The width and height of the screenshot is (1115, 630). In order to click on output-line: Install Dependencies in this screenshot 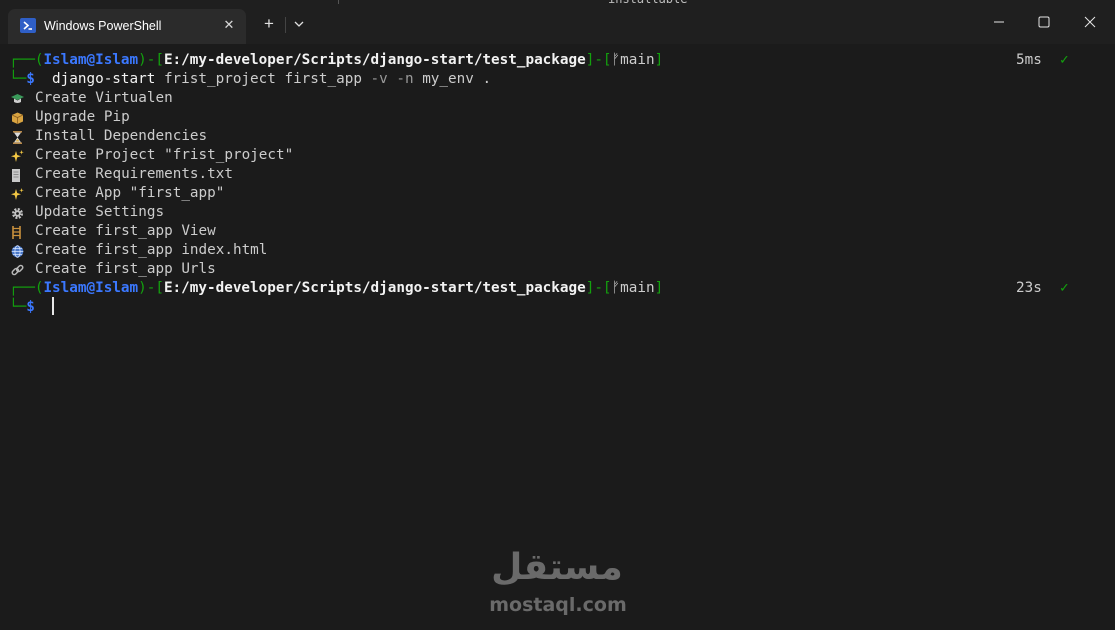, I will do `click(108, 136)`.